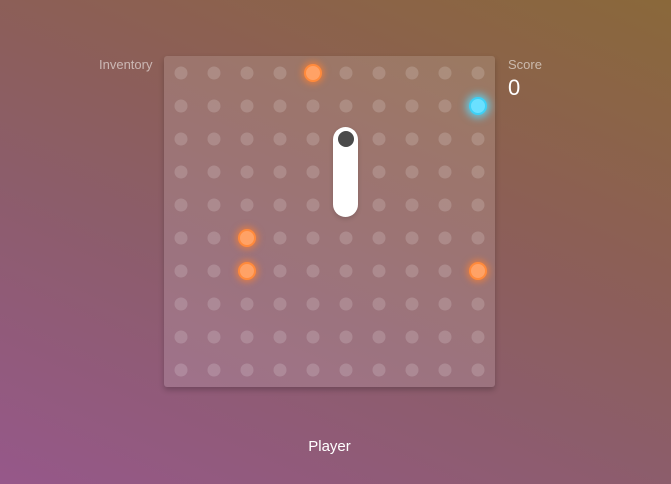 The image size is (671, 484). What do you see at coordinates (345, 139) in the screenshot?
I see `player-eye` at bounding box center [345, 139].